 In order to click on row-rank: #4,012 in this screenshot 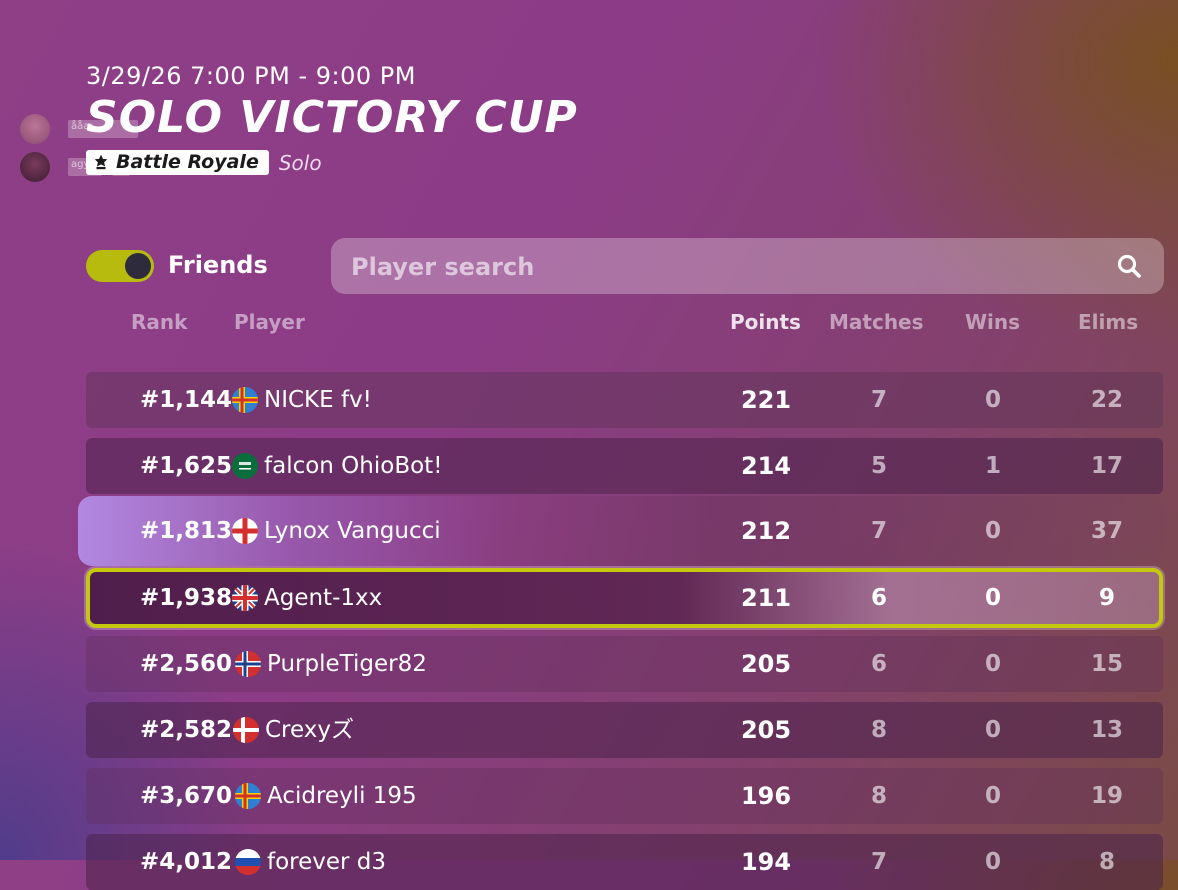, I will do `click(186, 862)`.